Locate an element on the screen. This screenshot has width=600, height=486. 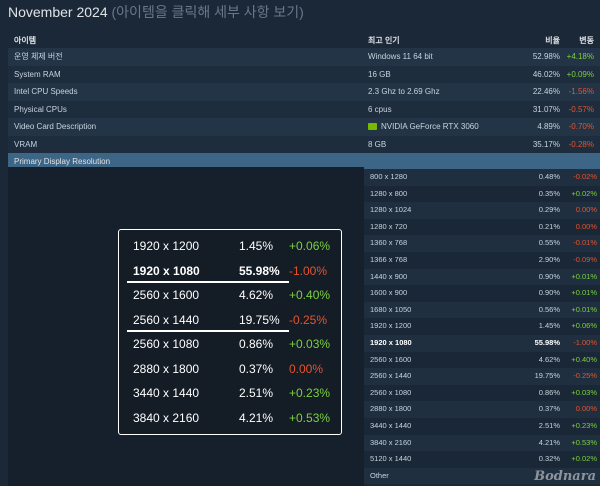
highlight-resolution: 1920 x 1200 is located at coordinates (166, 246).